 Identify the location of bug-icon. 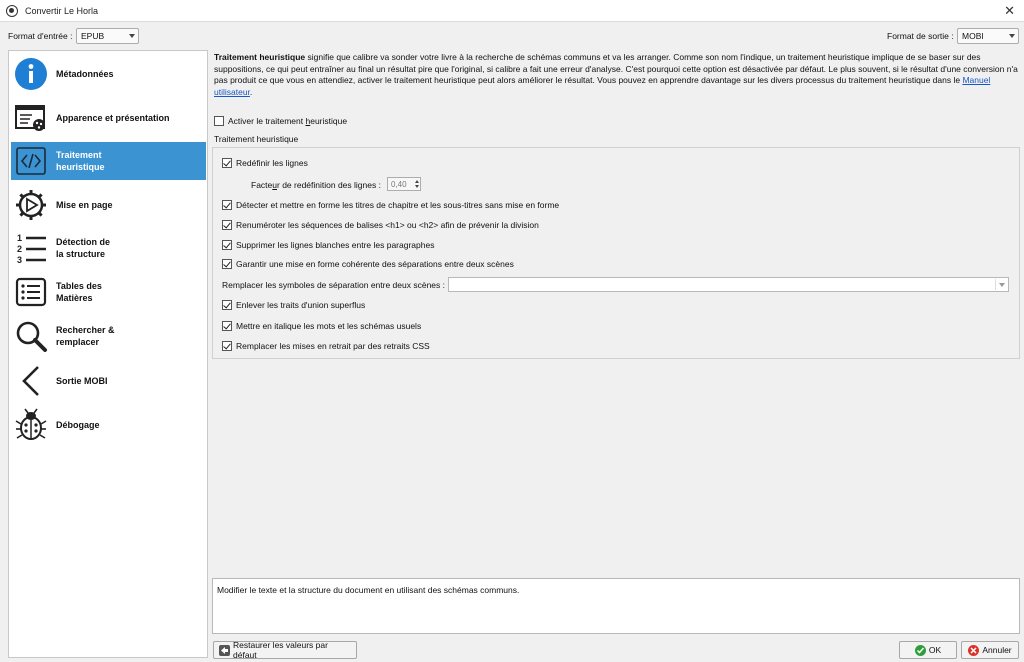
(31, 425).